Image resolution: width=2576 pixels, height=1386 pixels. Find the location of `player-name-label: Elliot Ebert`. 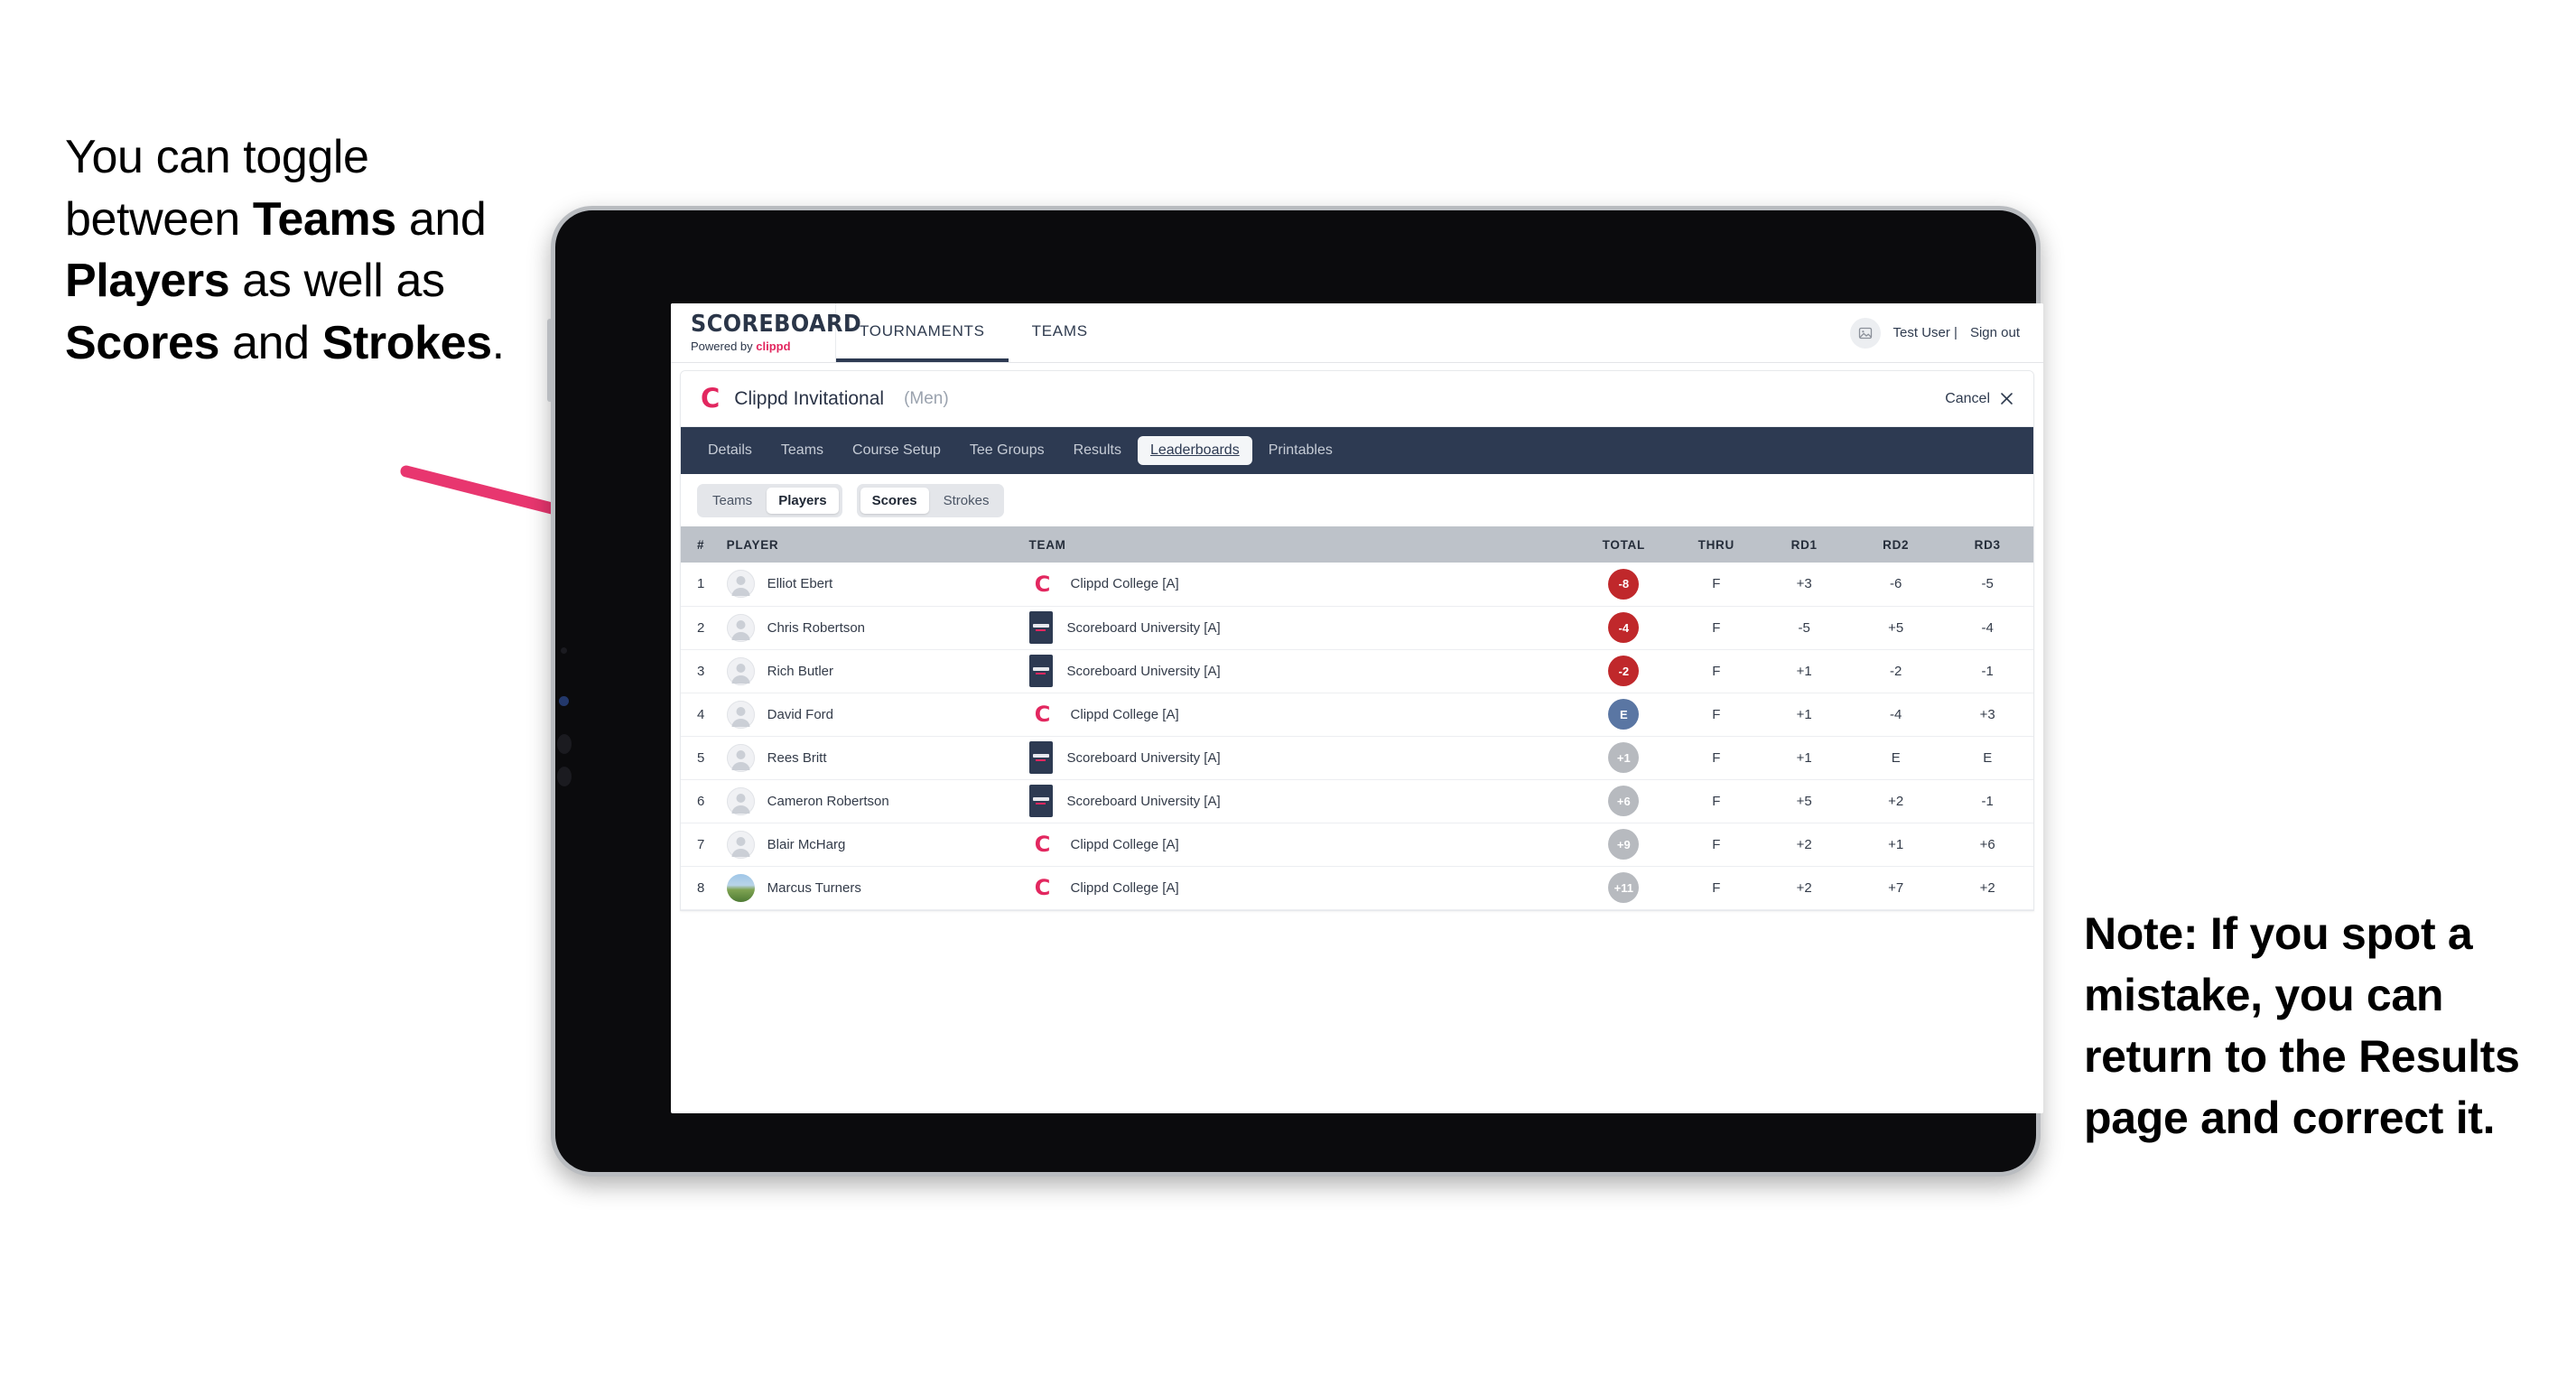

player-name-label: Elliot Ebert is located at coordinates (800, 584).